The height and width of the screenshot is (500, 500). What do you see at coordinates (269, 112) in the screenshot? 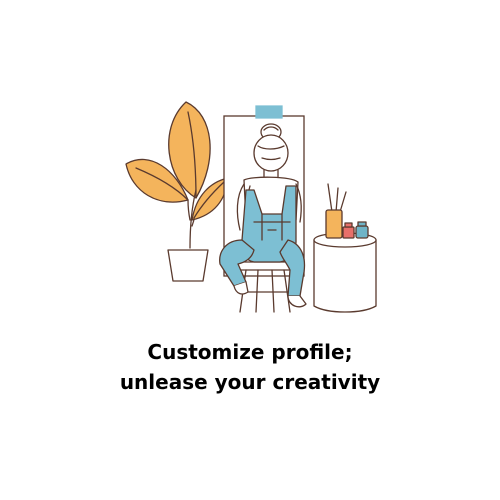
I see `canvas-clip` at bounding box center [269, 112].